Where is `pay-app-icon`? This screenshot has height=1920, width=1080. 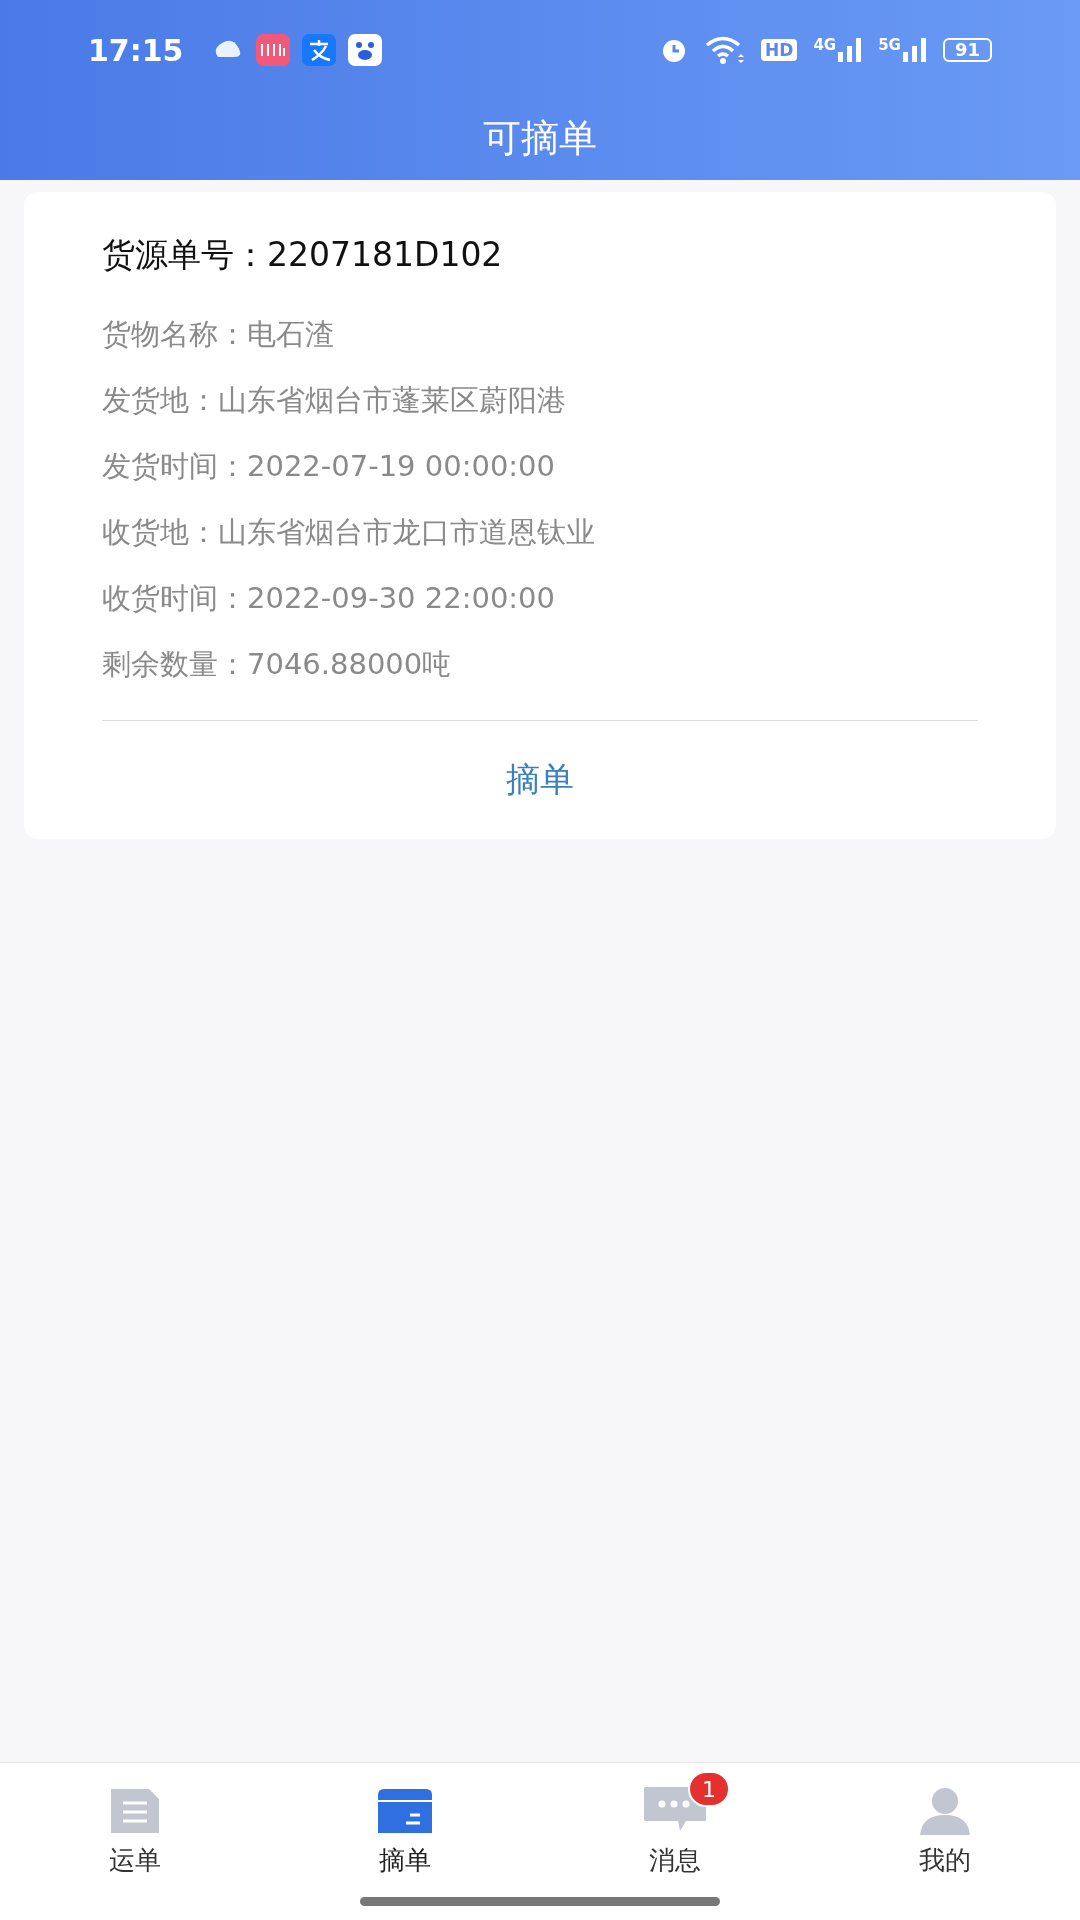
pay-app-icon is located at coordinates (318, 50).